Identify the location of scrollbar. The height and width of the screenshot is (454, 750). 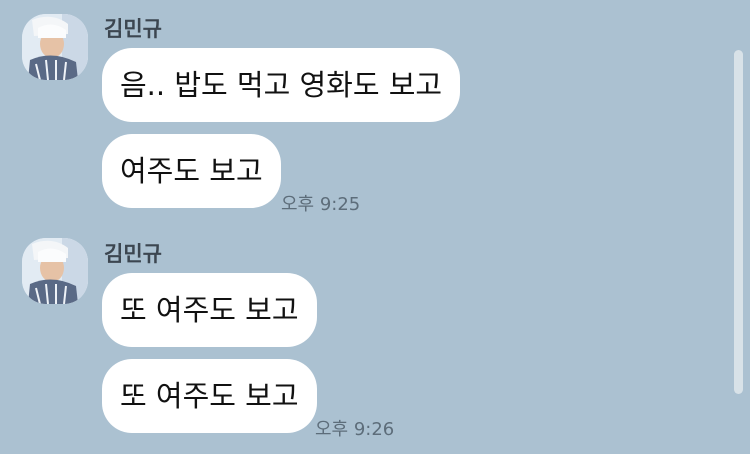
(738, 222).